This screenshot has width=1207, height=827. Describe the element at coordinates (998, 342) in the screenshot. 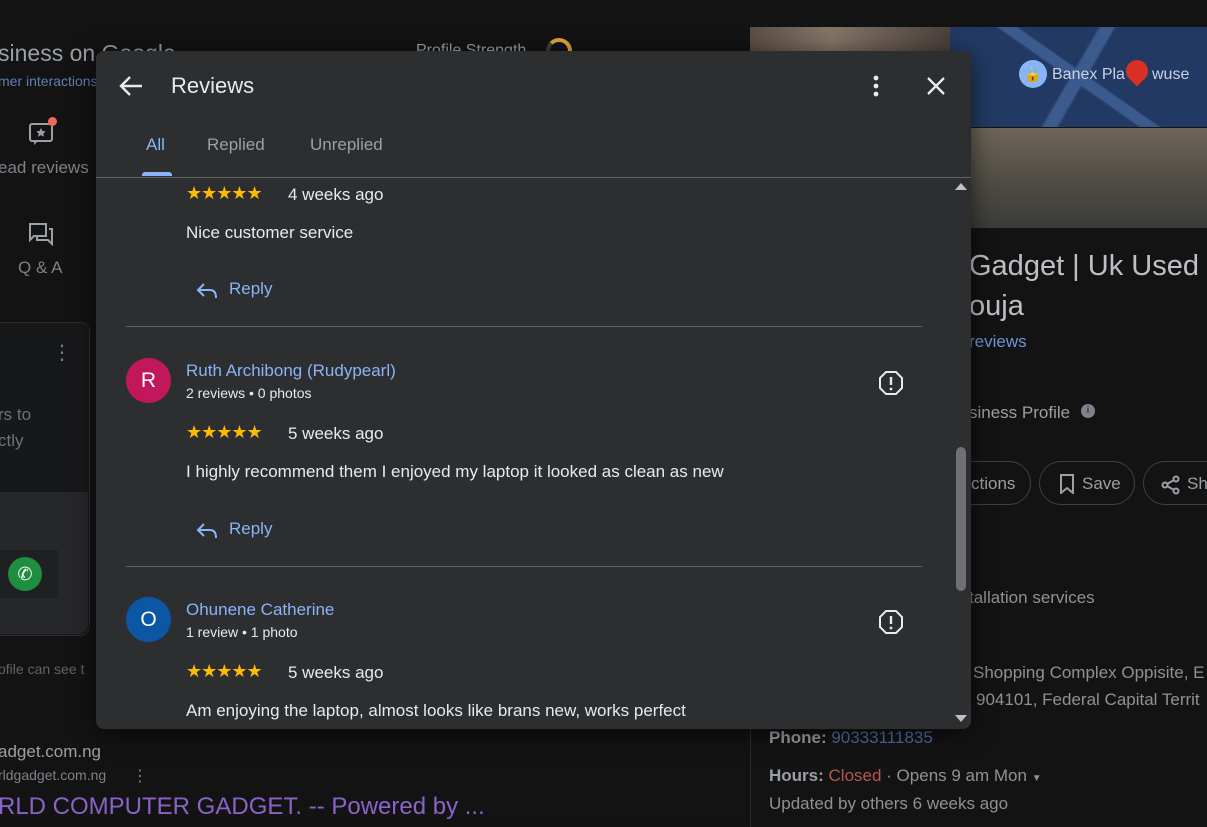

I see `reviews-link: reviews` at that location.